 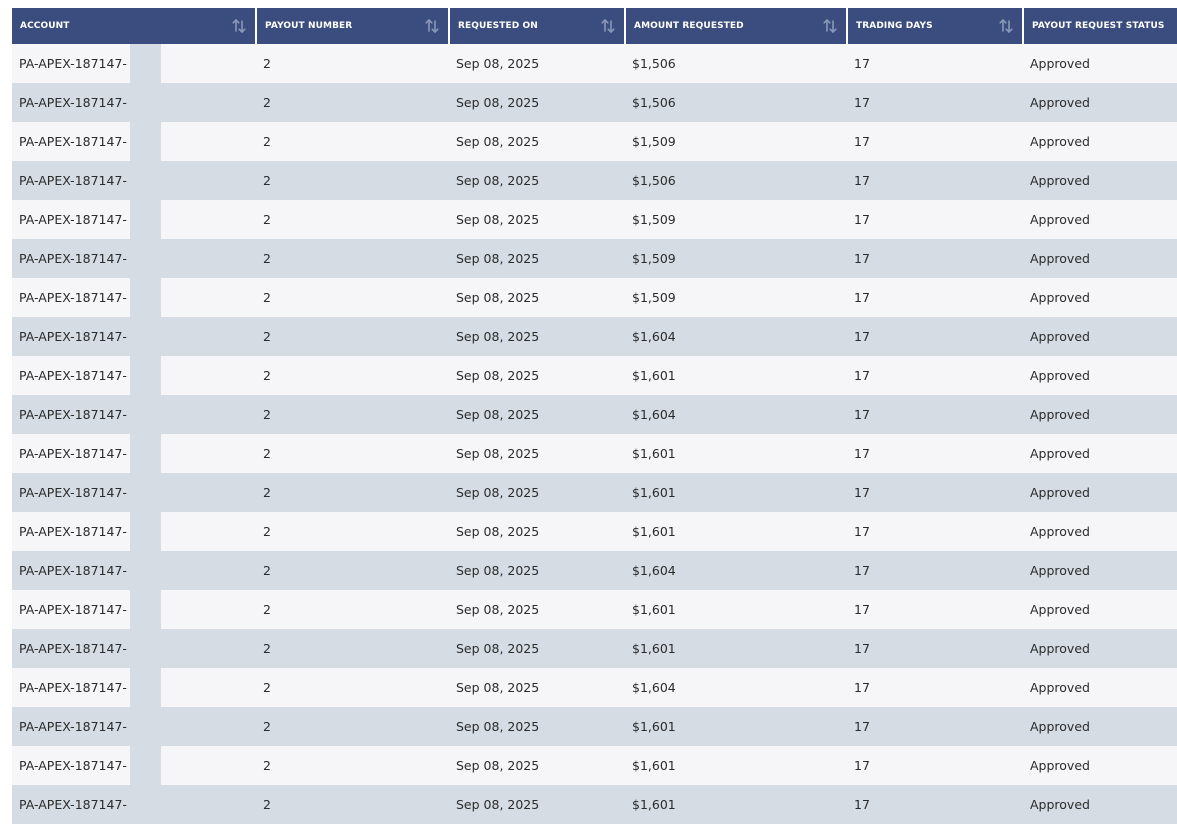 I want to click on column-header-requested-on: REQUESTED ON, so click(x=537, y=26).